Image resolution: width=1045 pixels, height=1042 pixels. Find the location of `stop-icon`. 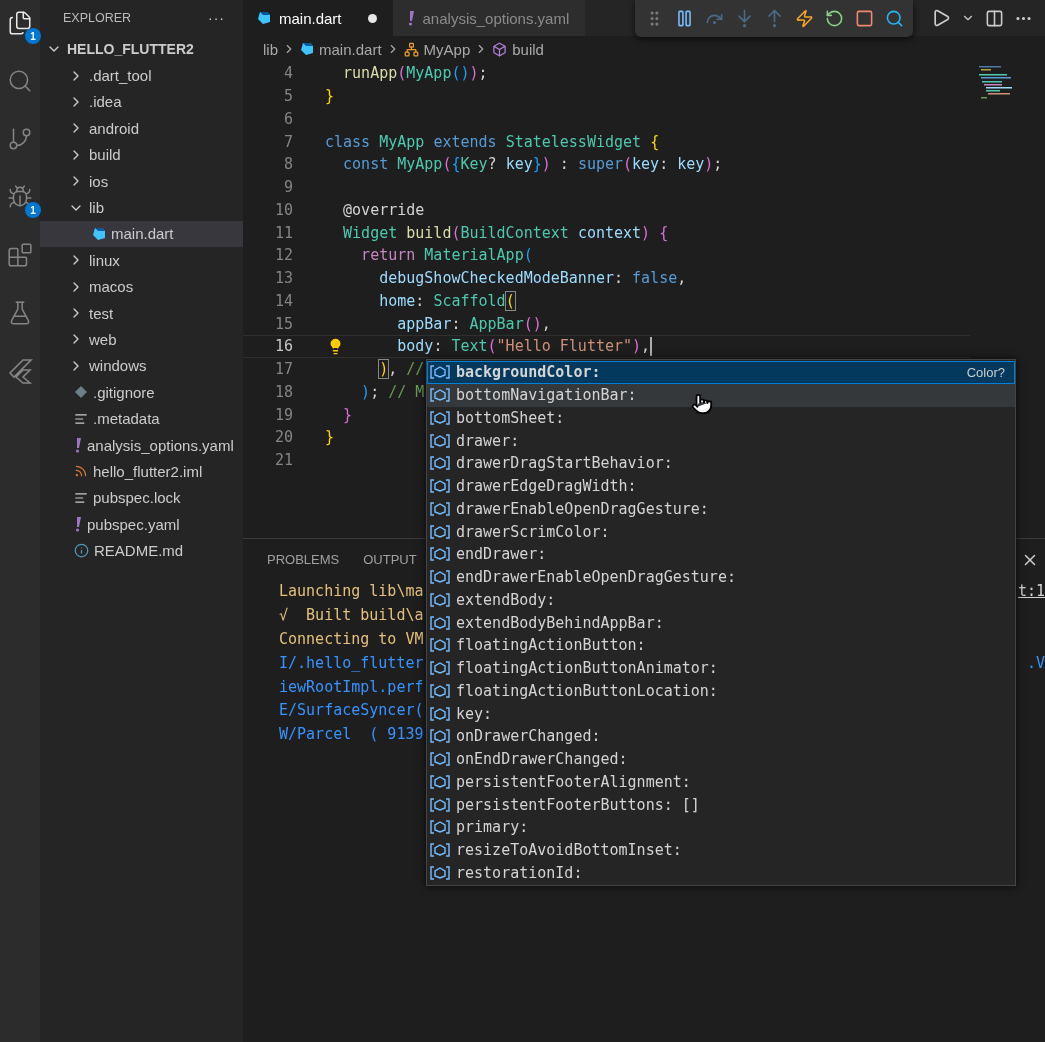

stop-icon is located at coordinates (864, 18).